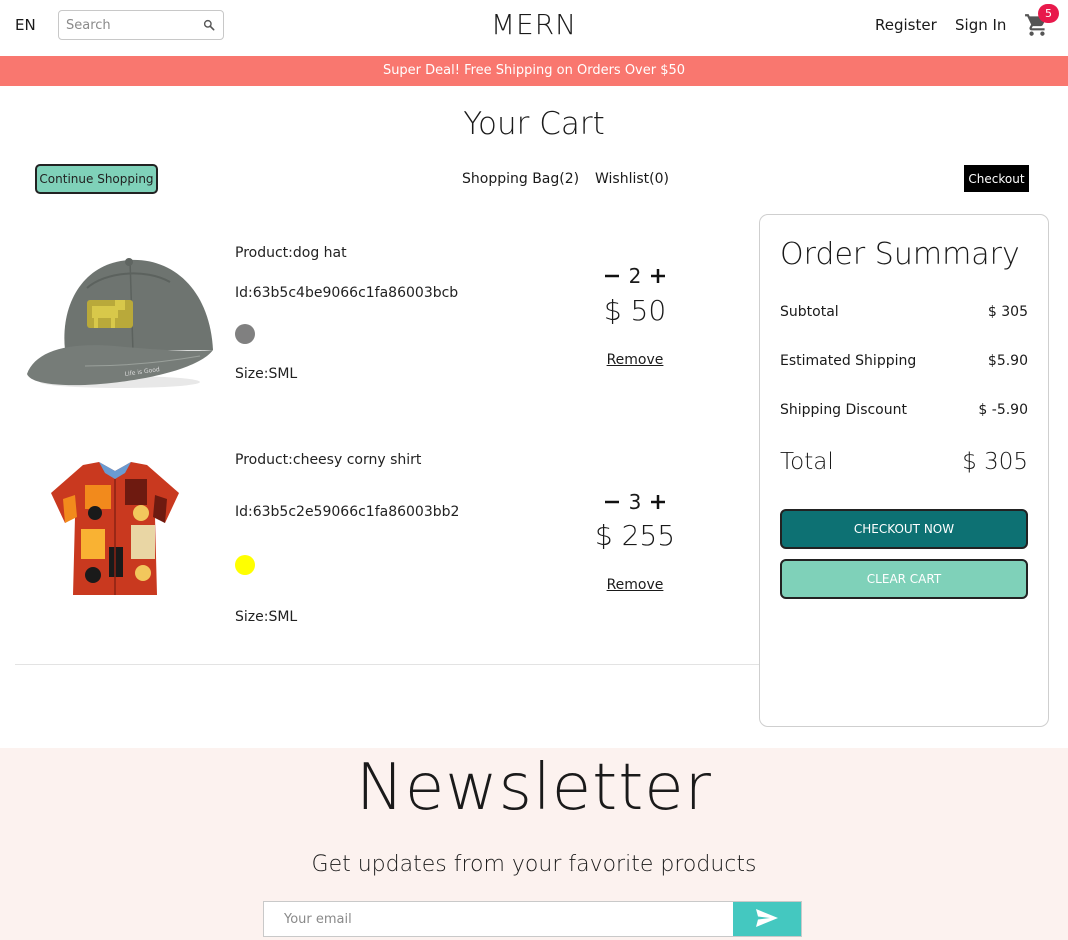 Image resolution: width=1068 pixels, height=940 pixels. I want to click on product-image-dog-hat: Life is Good, so click(120, 317).